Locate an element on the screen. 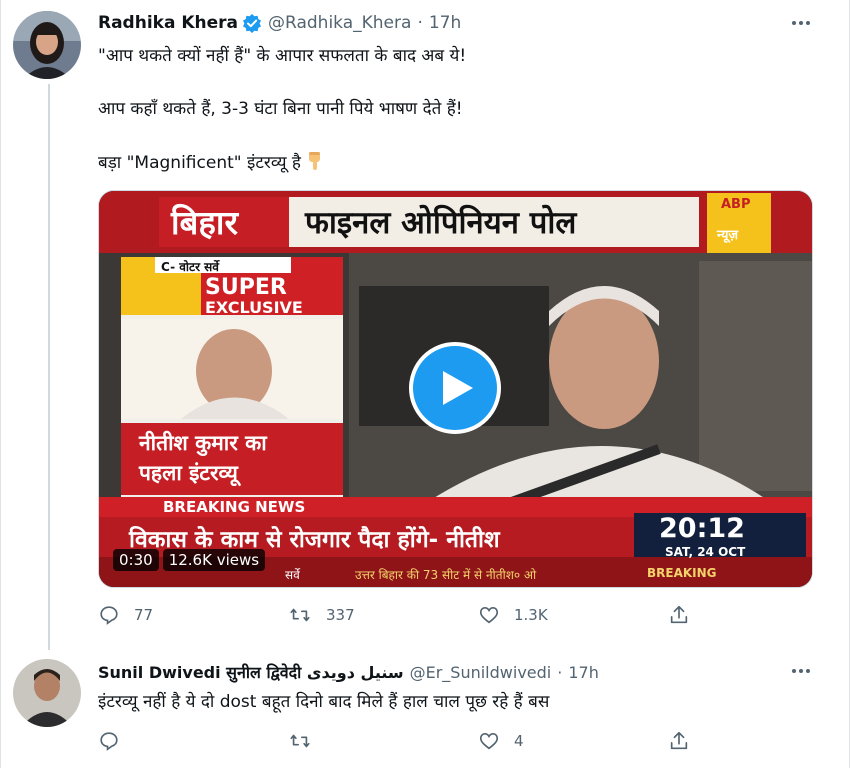 The width and height of the screenshot is (850, 768). ticker-label: सर्वे is located at coordinates (292, 575).